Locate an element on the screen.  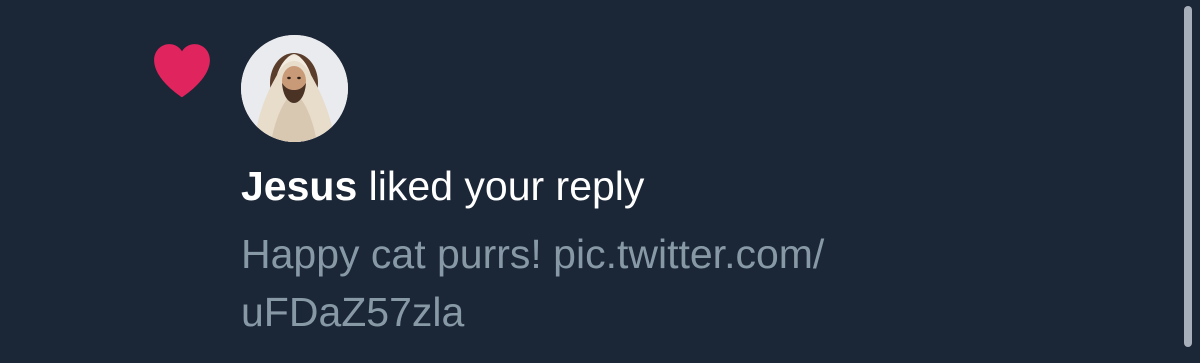
notification-headline: Jesus liked your reply is located at coordinates (442, 186).